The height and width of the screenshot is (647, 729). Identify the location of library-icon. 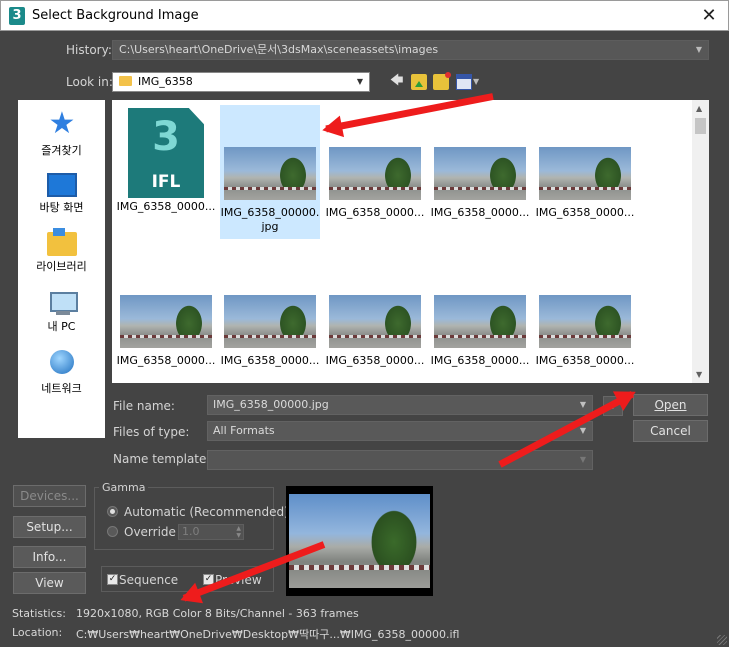
(61, 242).